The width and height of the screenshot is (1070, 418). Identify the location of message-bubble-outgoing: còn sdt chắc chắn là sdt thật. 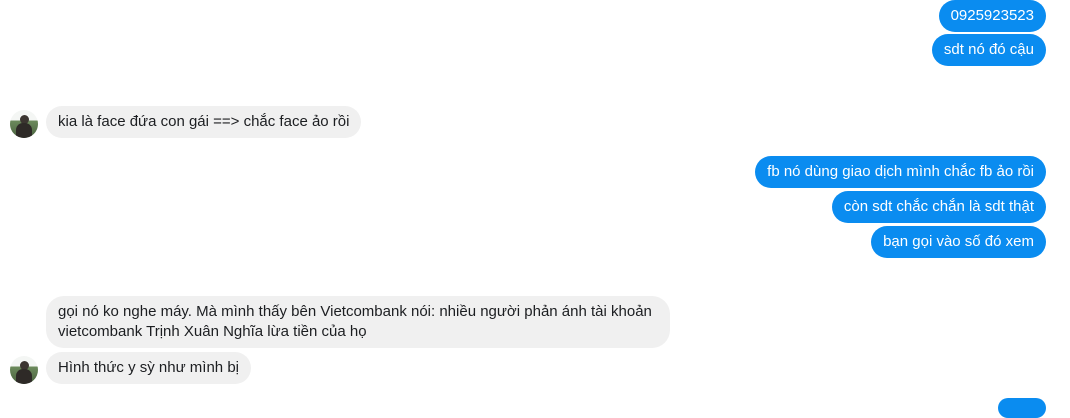
(938, 207).